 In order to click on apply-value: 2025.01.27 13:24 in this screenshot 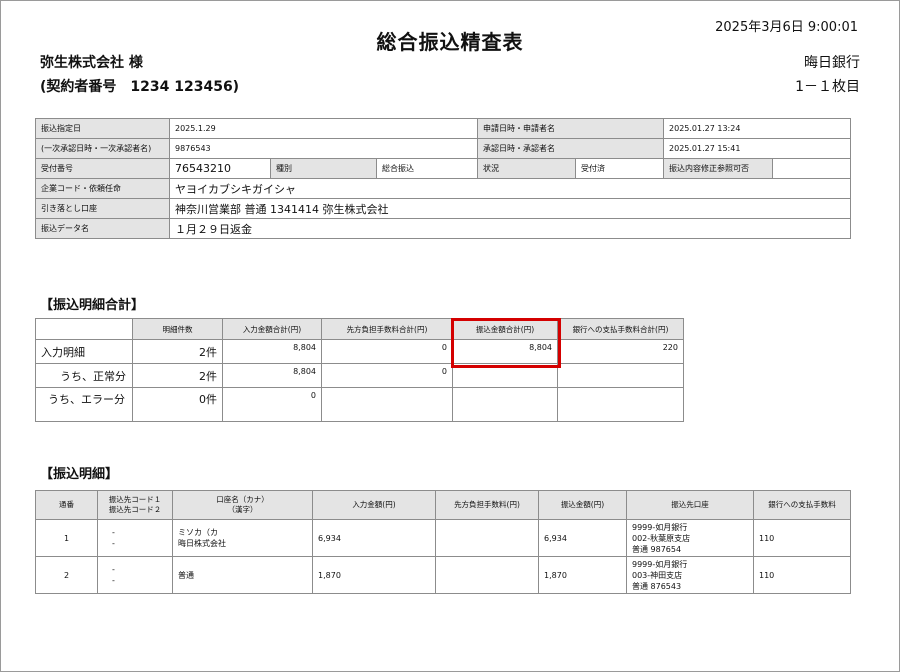, I will do `click(757, 128)`.